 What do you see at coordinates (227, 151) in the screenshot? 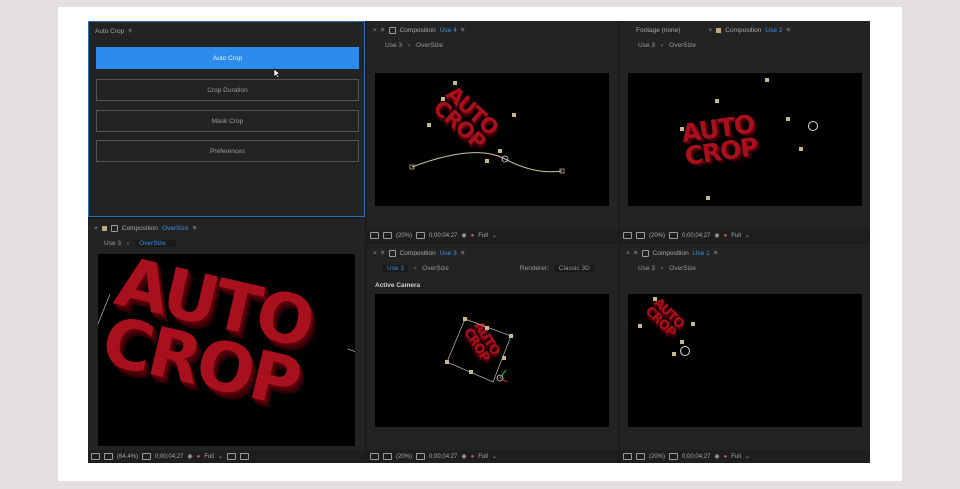
I see `preferences-button: Preferences` at bounding box center [227, 151].